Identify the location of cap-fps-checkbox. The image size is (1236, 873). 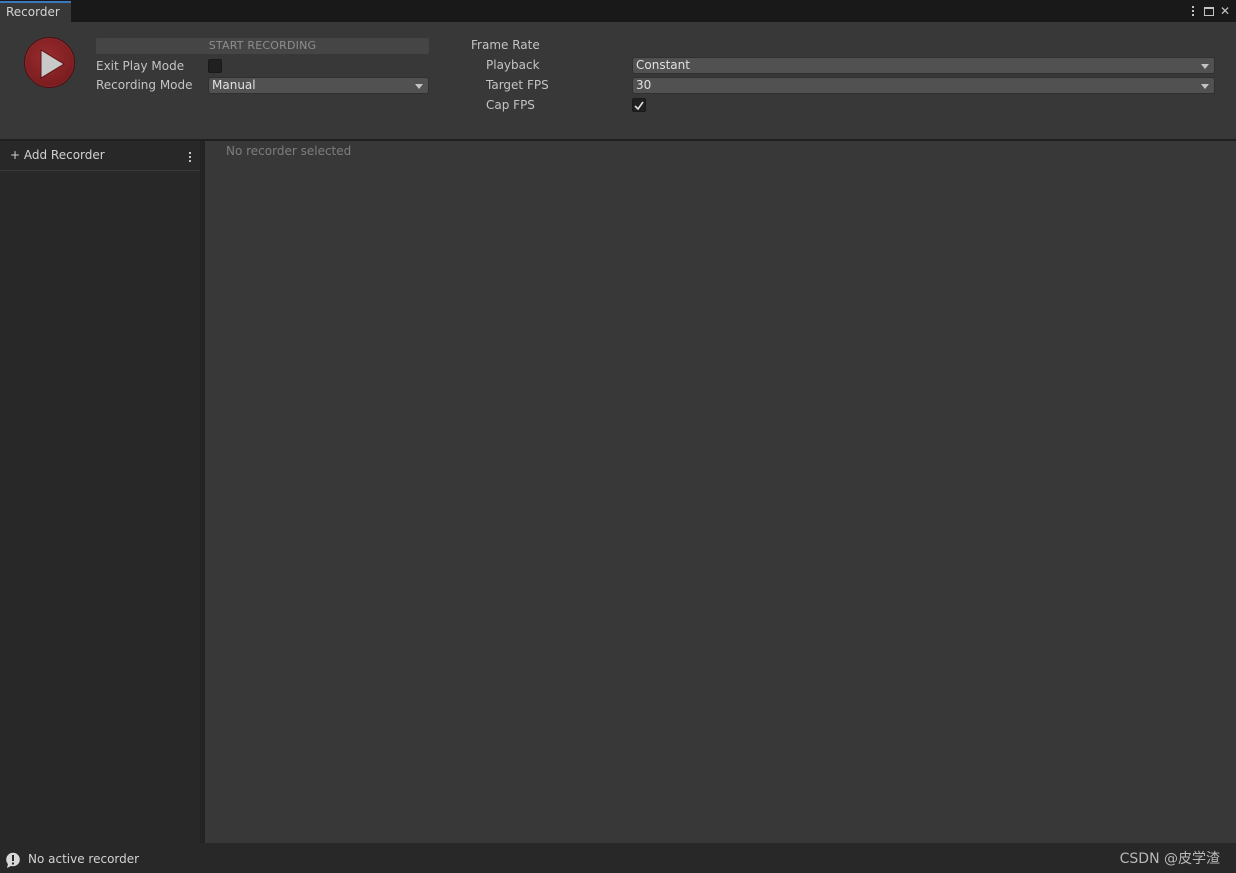
(639, 105).